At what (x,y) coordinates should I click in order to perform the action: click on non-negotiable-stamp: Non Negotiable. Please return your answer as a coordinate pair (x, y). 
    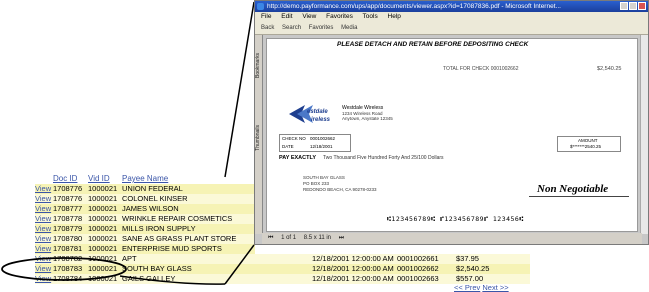
    Looking at the image, I should click on (573, 189).